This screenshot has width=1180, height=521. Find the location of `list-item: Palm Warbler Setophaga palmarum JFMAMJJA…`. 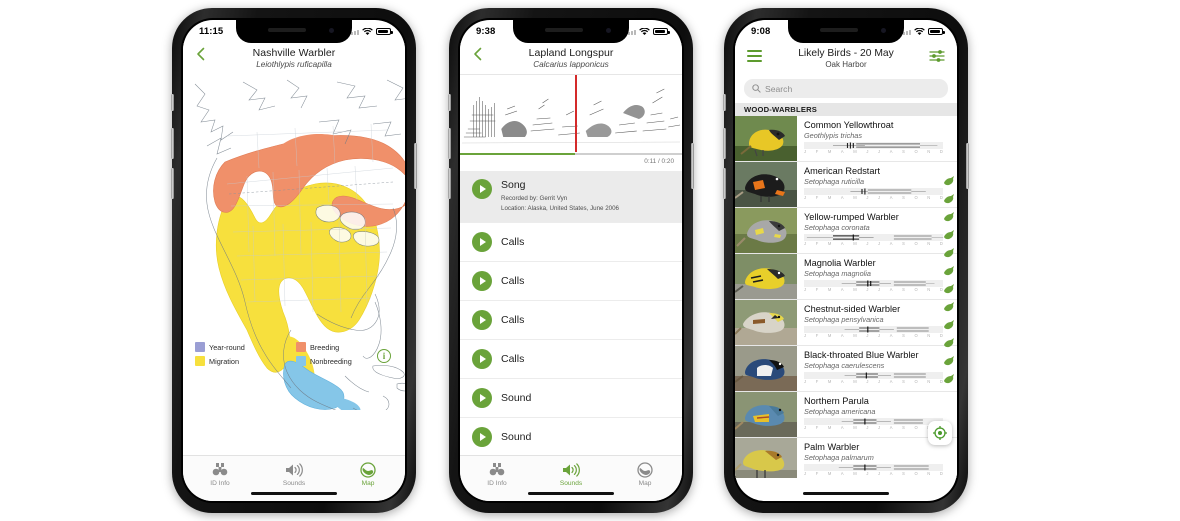

list-item: Palm Warbler Setophaga palmarum JFMAMJJA… is located at coordinates (846, 458).